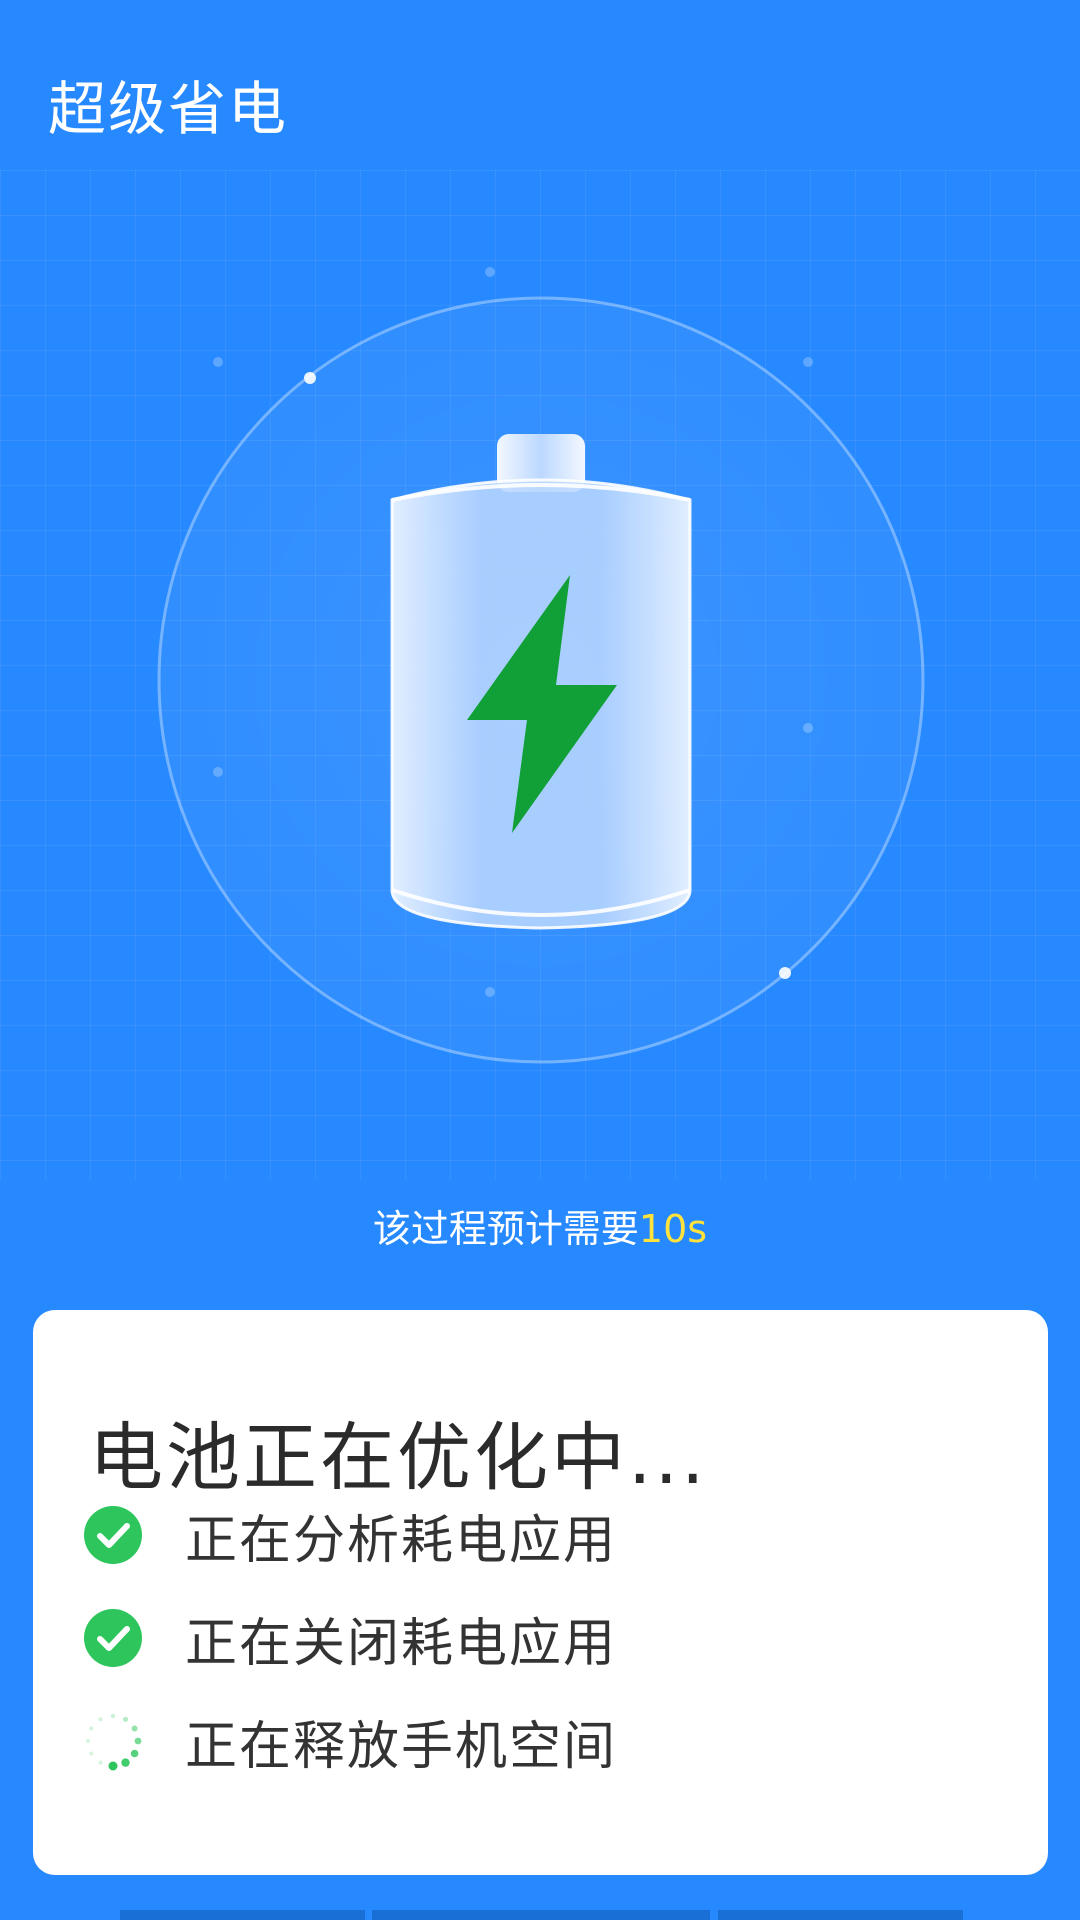  What do you see at coordinates (505, 1229) in the screenshot?
I see `estimate-prefix: 该过程预计需要` at bounding box center [505, 1229].